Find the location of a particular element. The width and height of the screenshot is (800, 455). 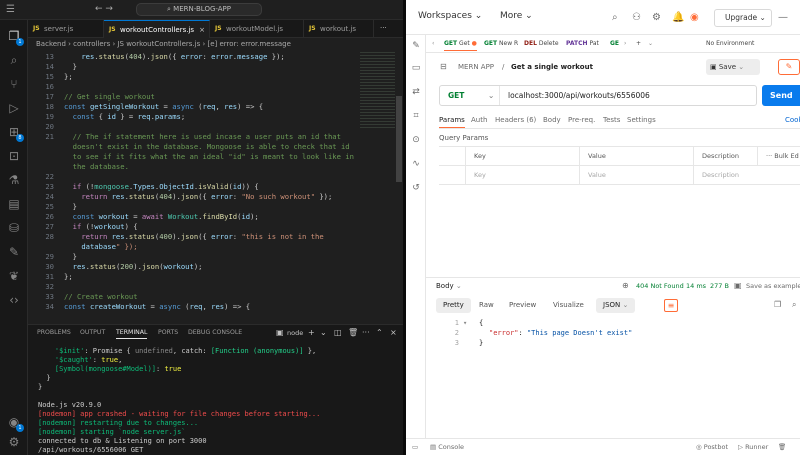

mock-server-icon: ⊙ is located at coordinates (416, 141).